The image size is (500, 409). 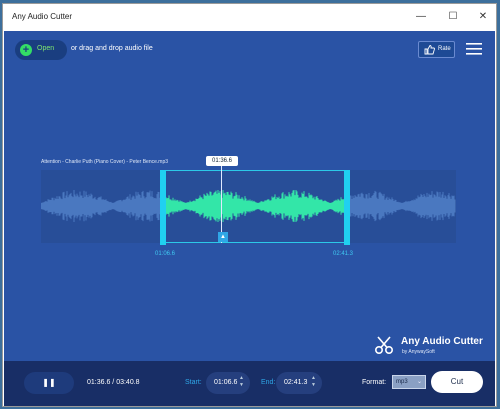 I want to click on drag-drop-hint: or drag and drop audio file, so click(x=112, y=48).